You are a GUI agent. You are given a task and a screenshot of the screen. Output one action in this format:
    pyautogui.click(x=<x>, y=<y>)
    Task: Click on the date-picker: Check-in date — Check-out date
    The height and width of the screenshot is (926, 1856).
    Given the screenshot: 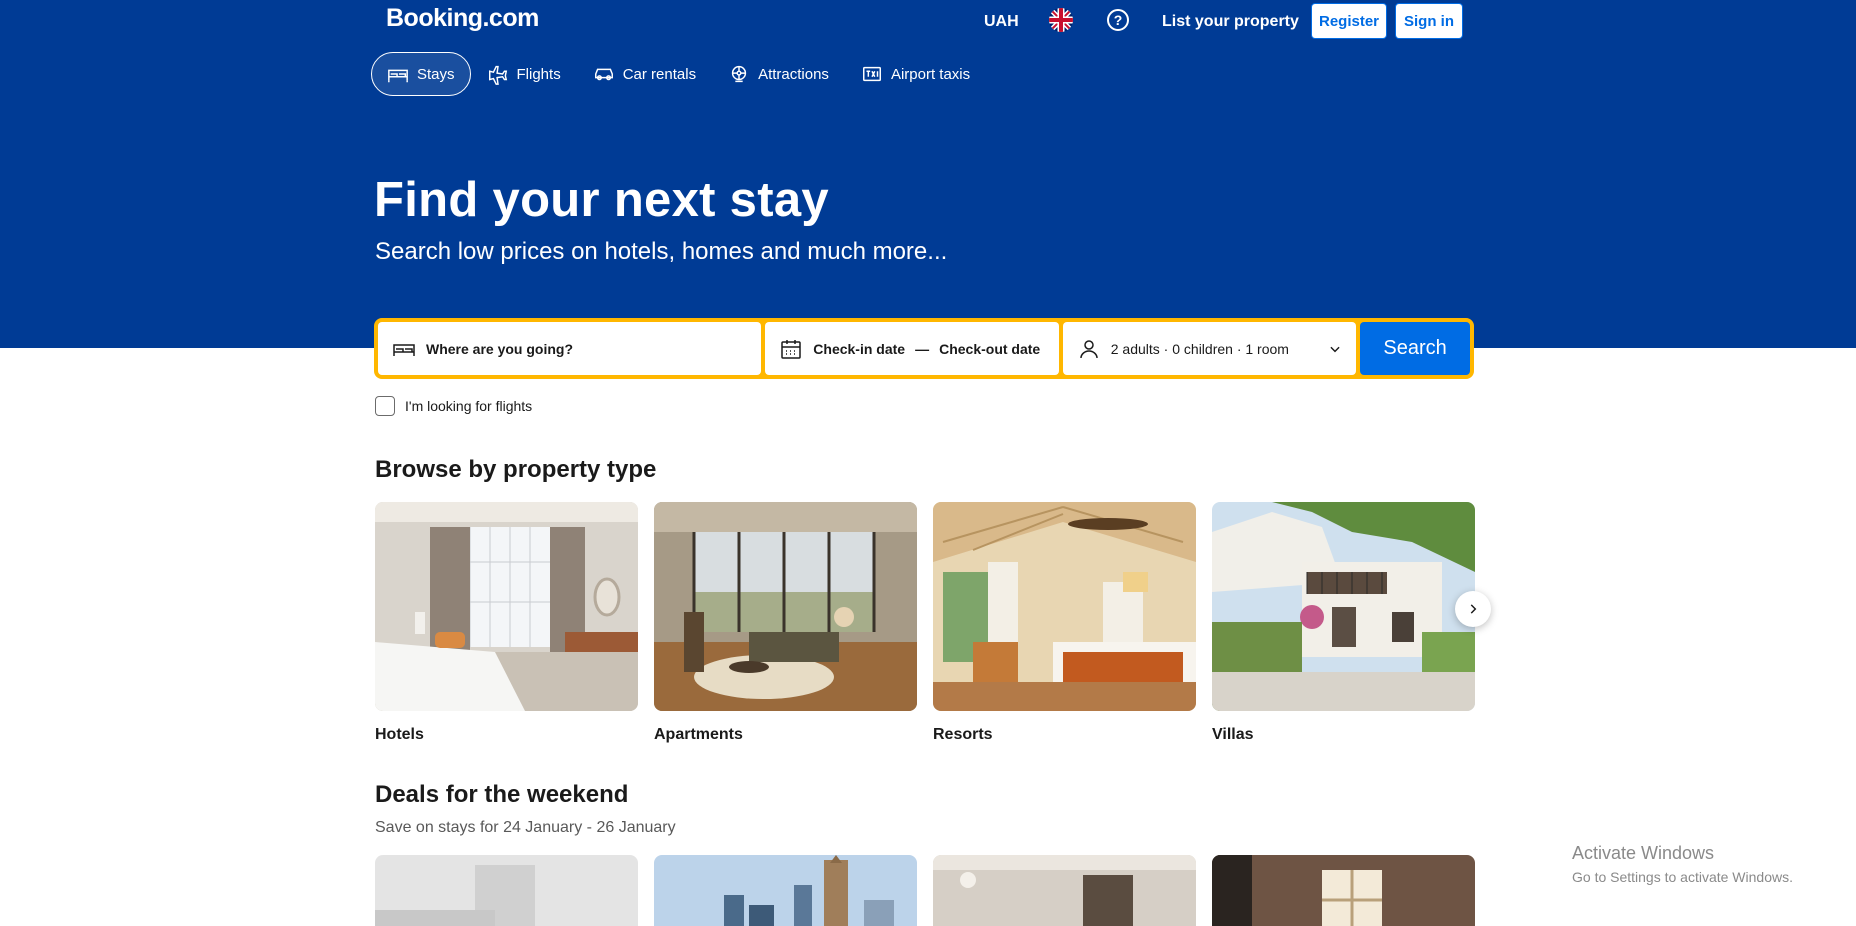 What is the action you would take?
    pyautogui.click(x=912, y=348)
    